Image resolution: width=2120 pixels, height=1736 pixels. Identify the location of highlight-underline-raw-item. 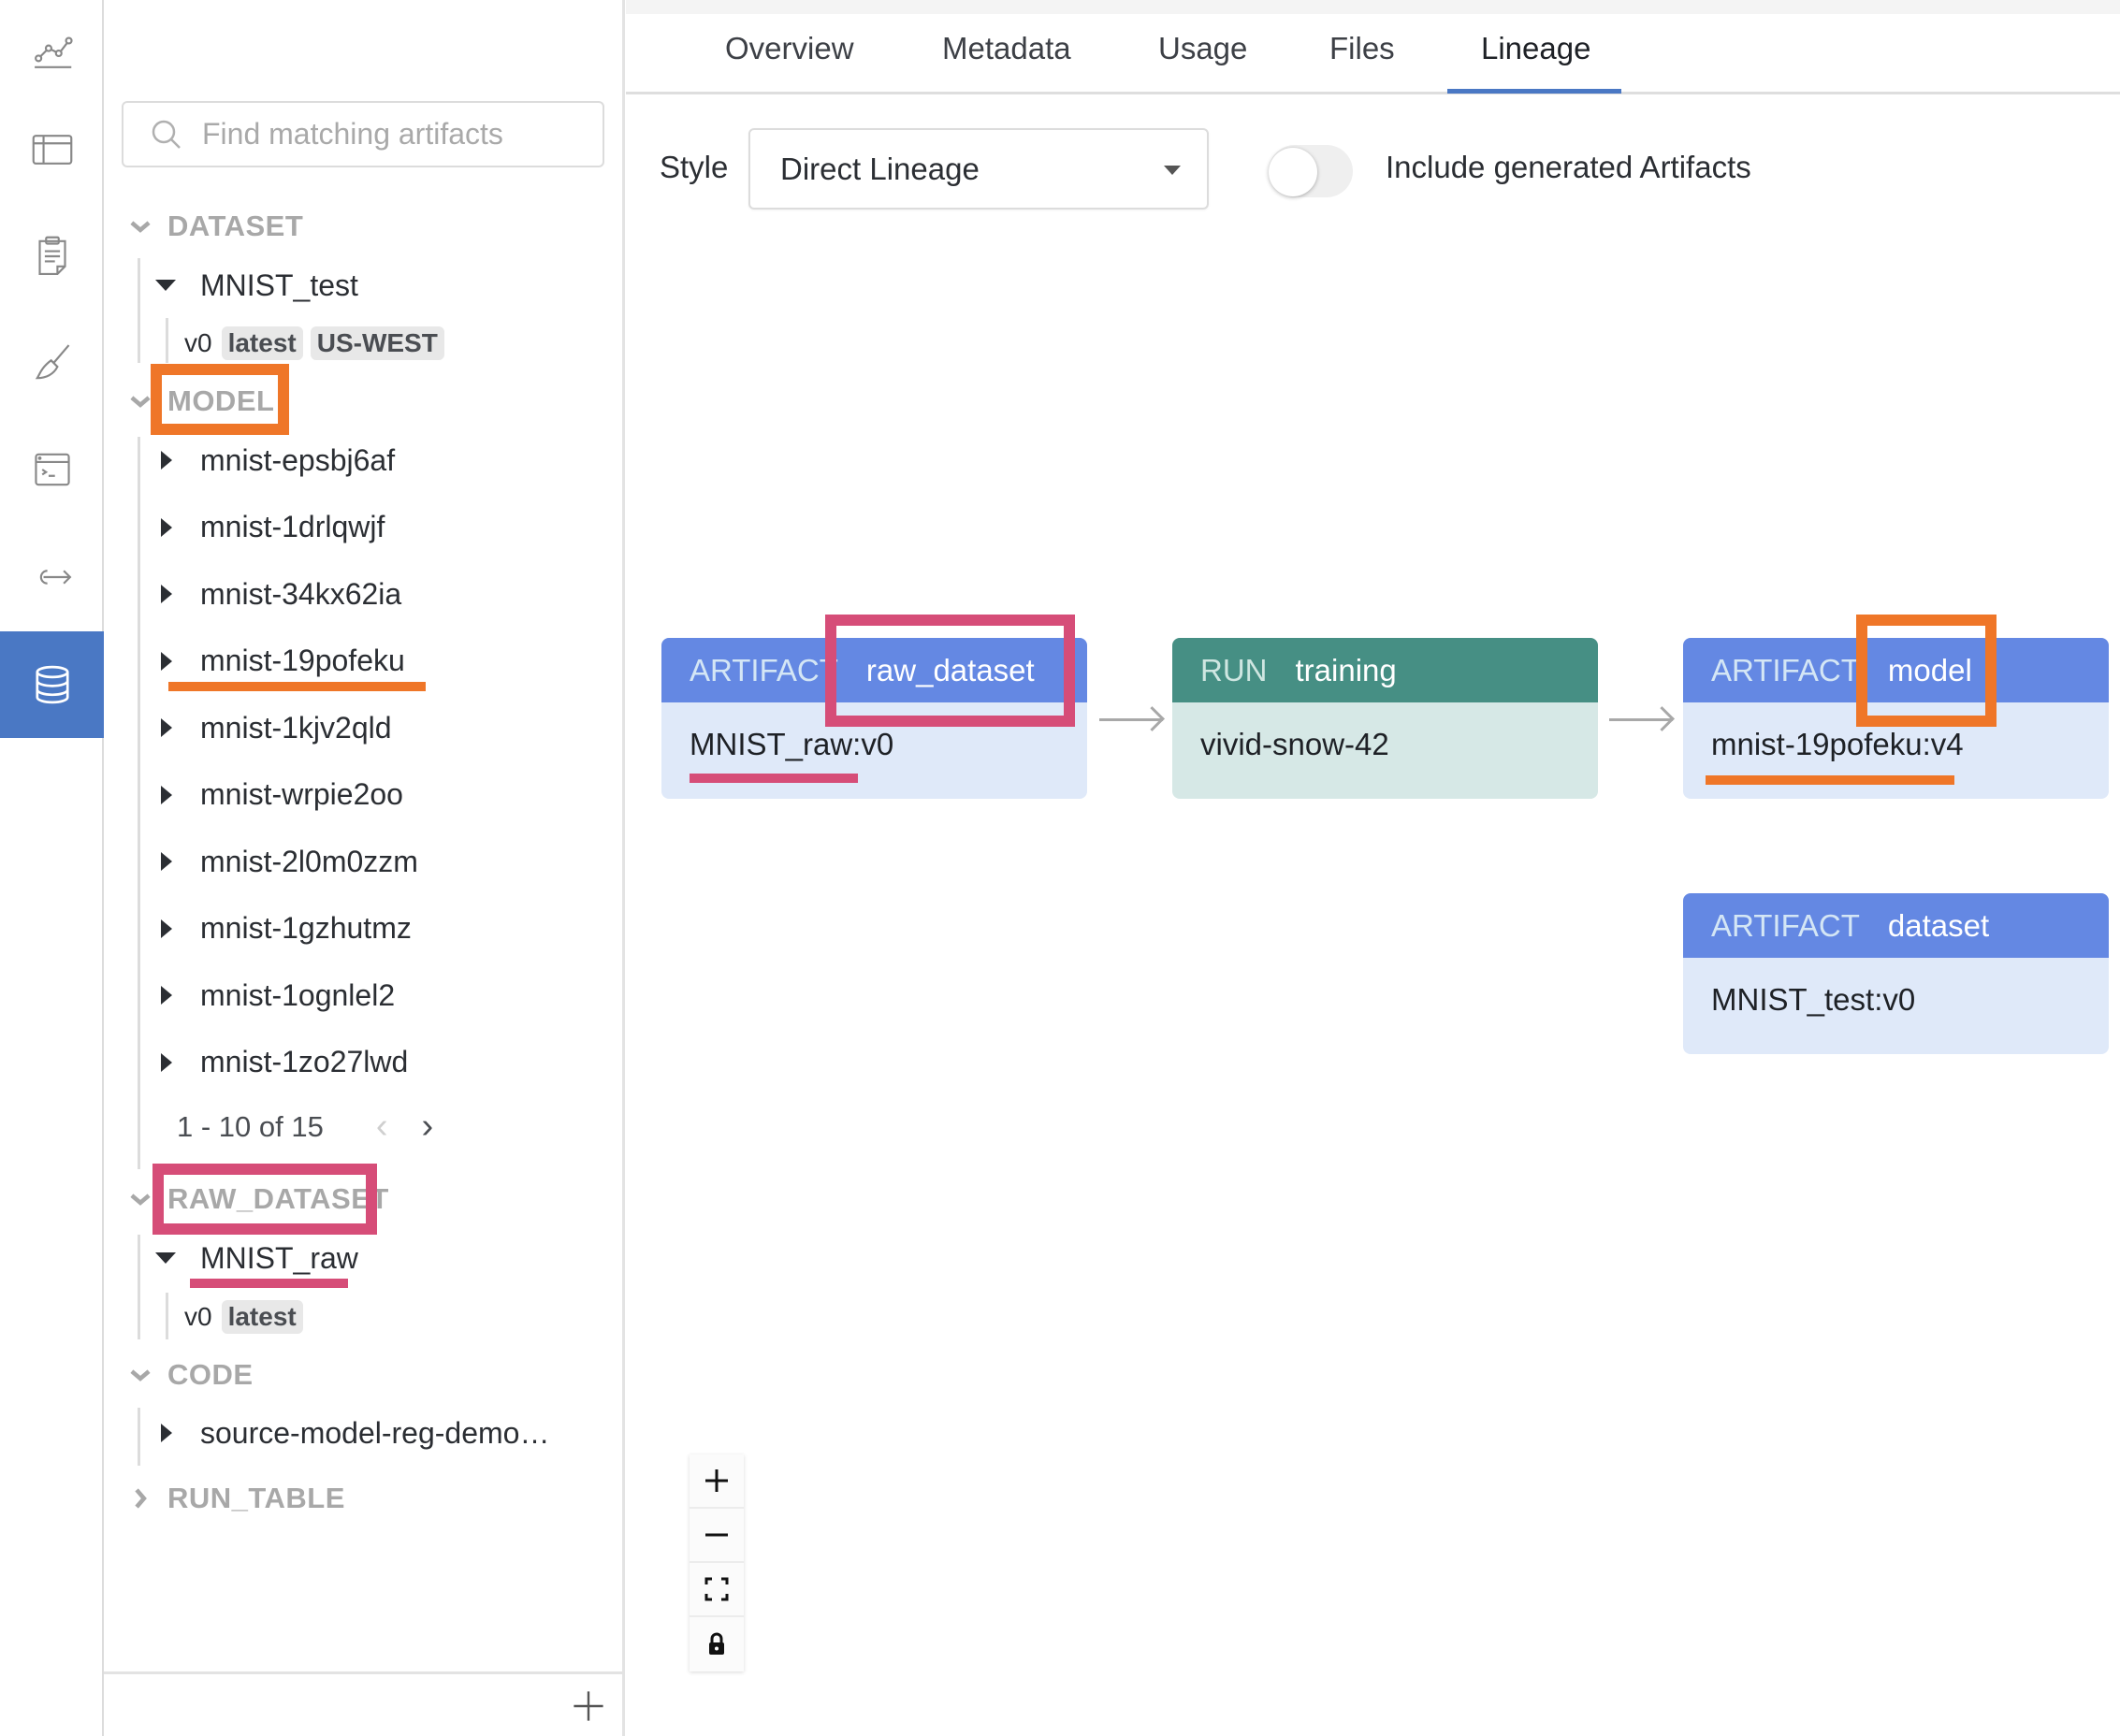
(269, 1283).